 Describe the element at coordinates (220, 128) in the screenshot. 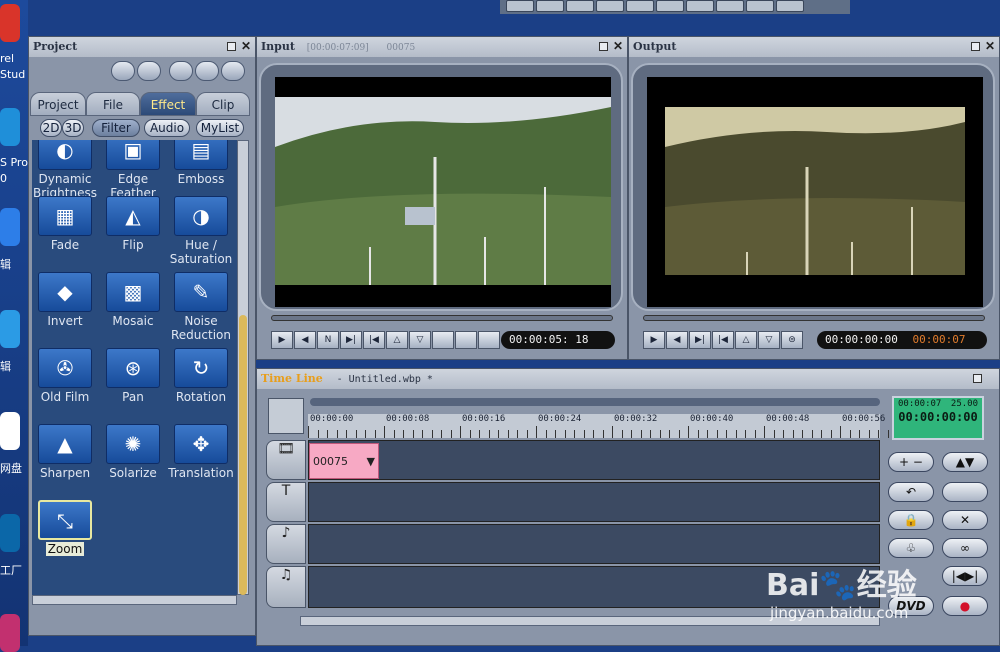

I see `filter-mylist: MyList` at that location.